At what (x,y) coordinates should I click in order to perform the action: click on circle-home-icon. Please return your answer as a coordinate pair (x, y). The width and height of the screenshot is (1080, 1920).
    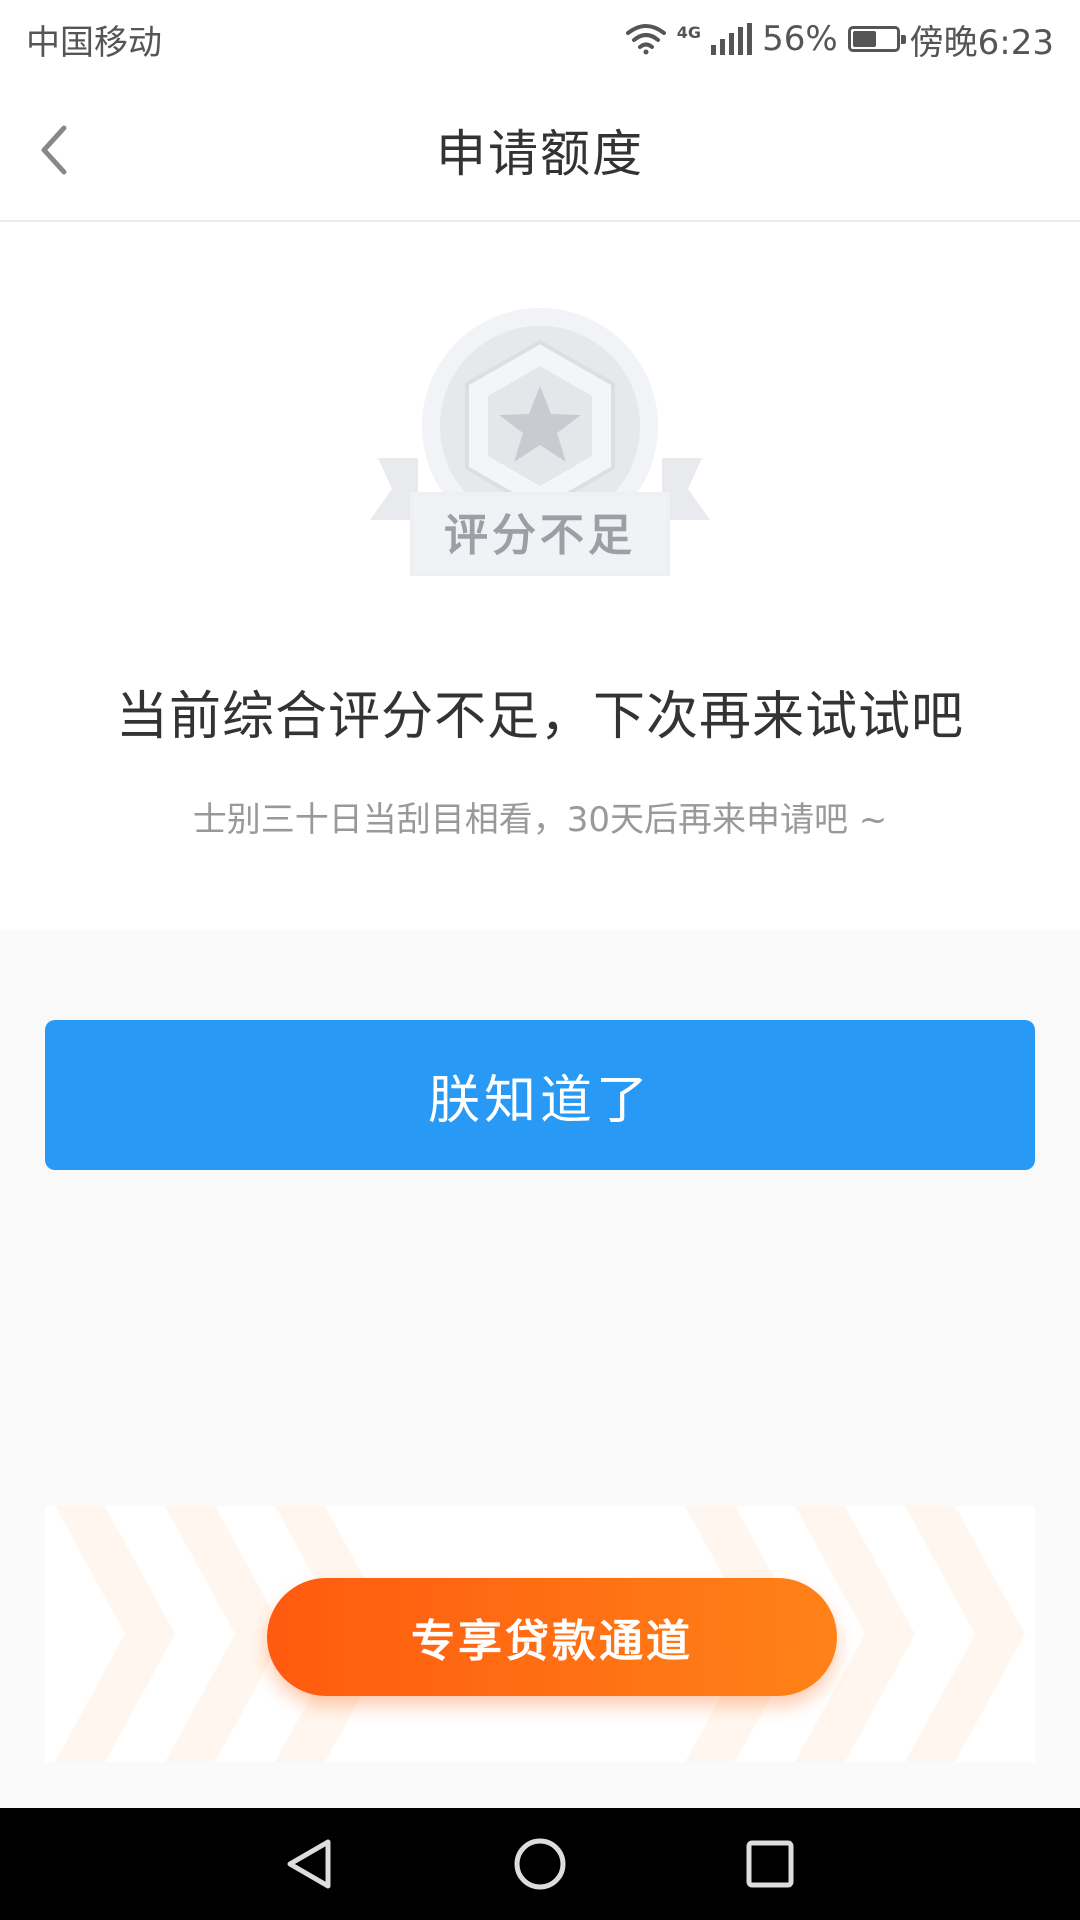
    Looking at the image, I should click on (540, 1864).